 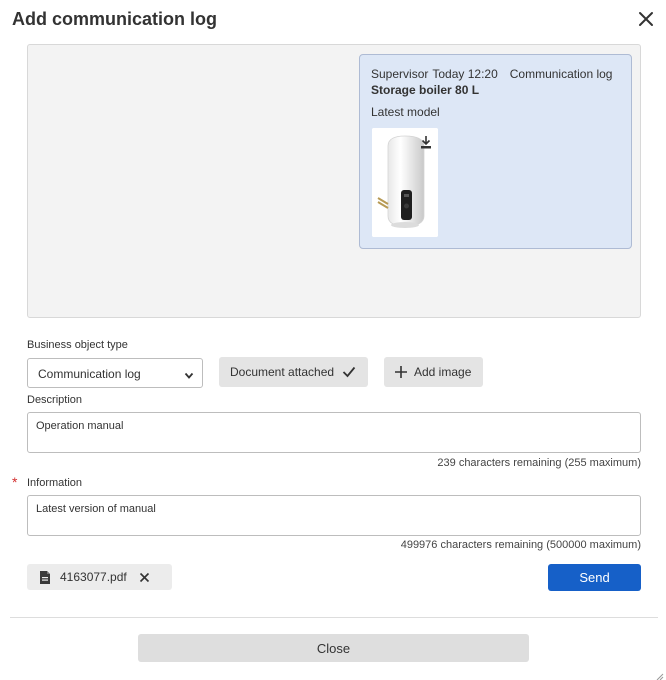 What do you see at coordinates (539, 463) in the screenshot?
I see `description-counter: 239 characters remaining (255 maximum)` at bounding box center [539, 463].